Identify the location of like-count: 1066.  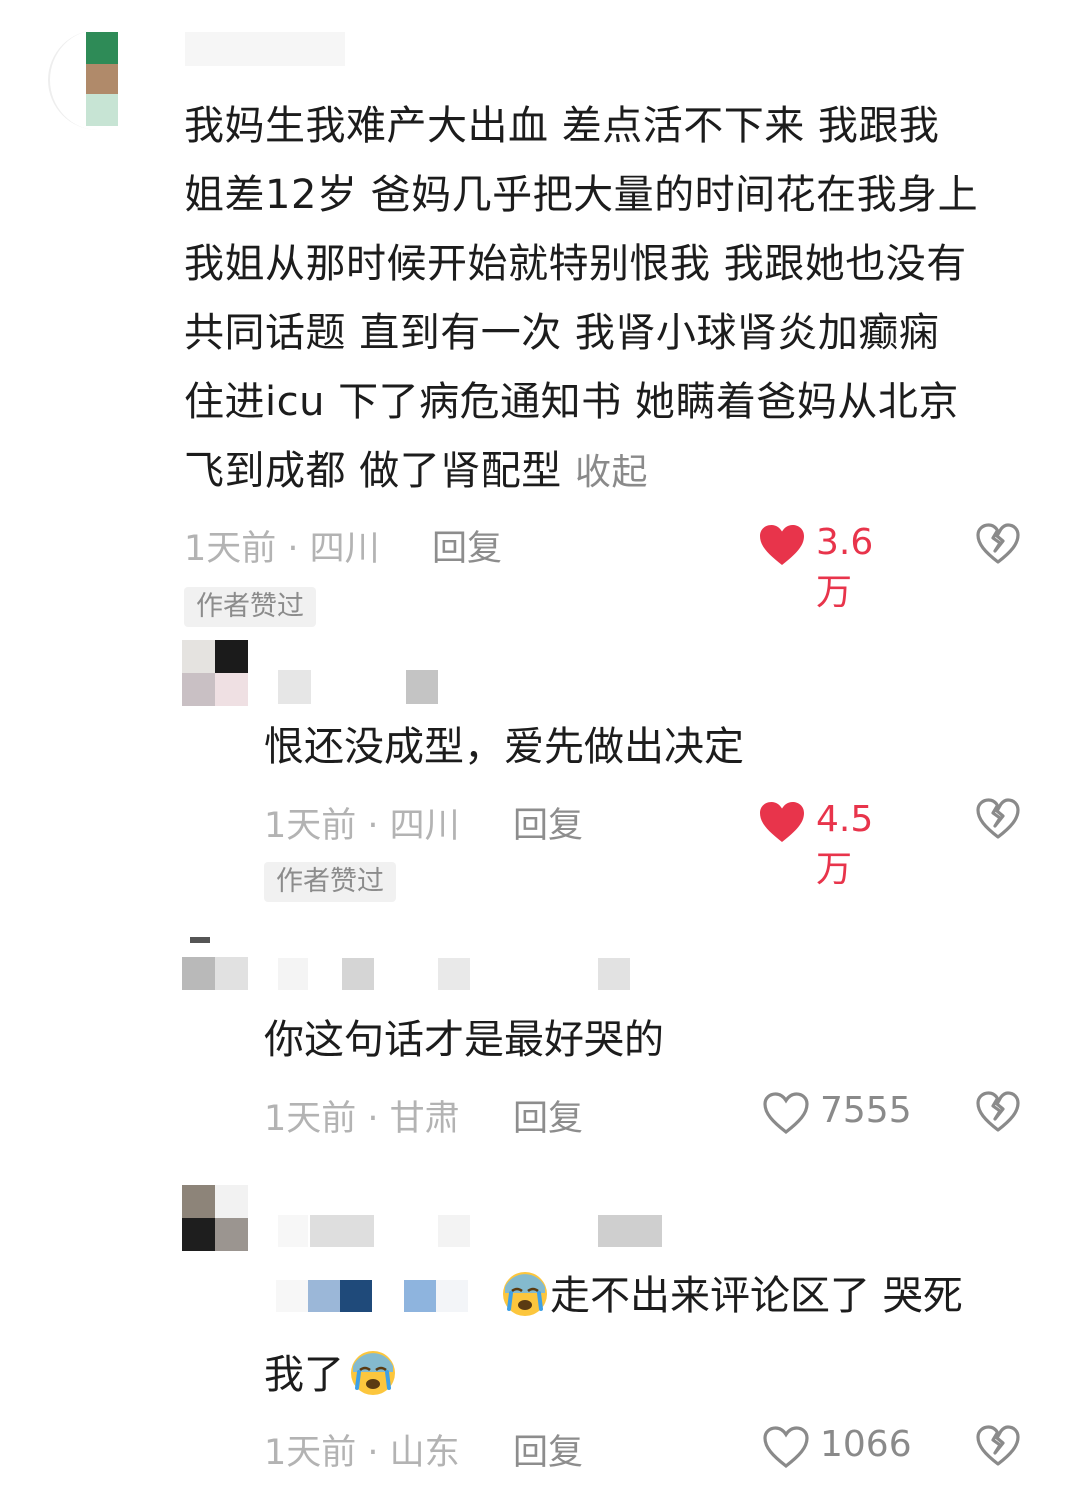
(866, 1444).